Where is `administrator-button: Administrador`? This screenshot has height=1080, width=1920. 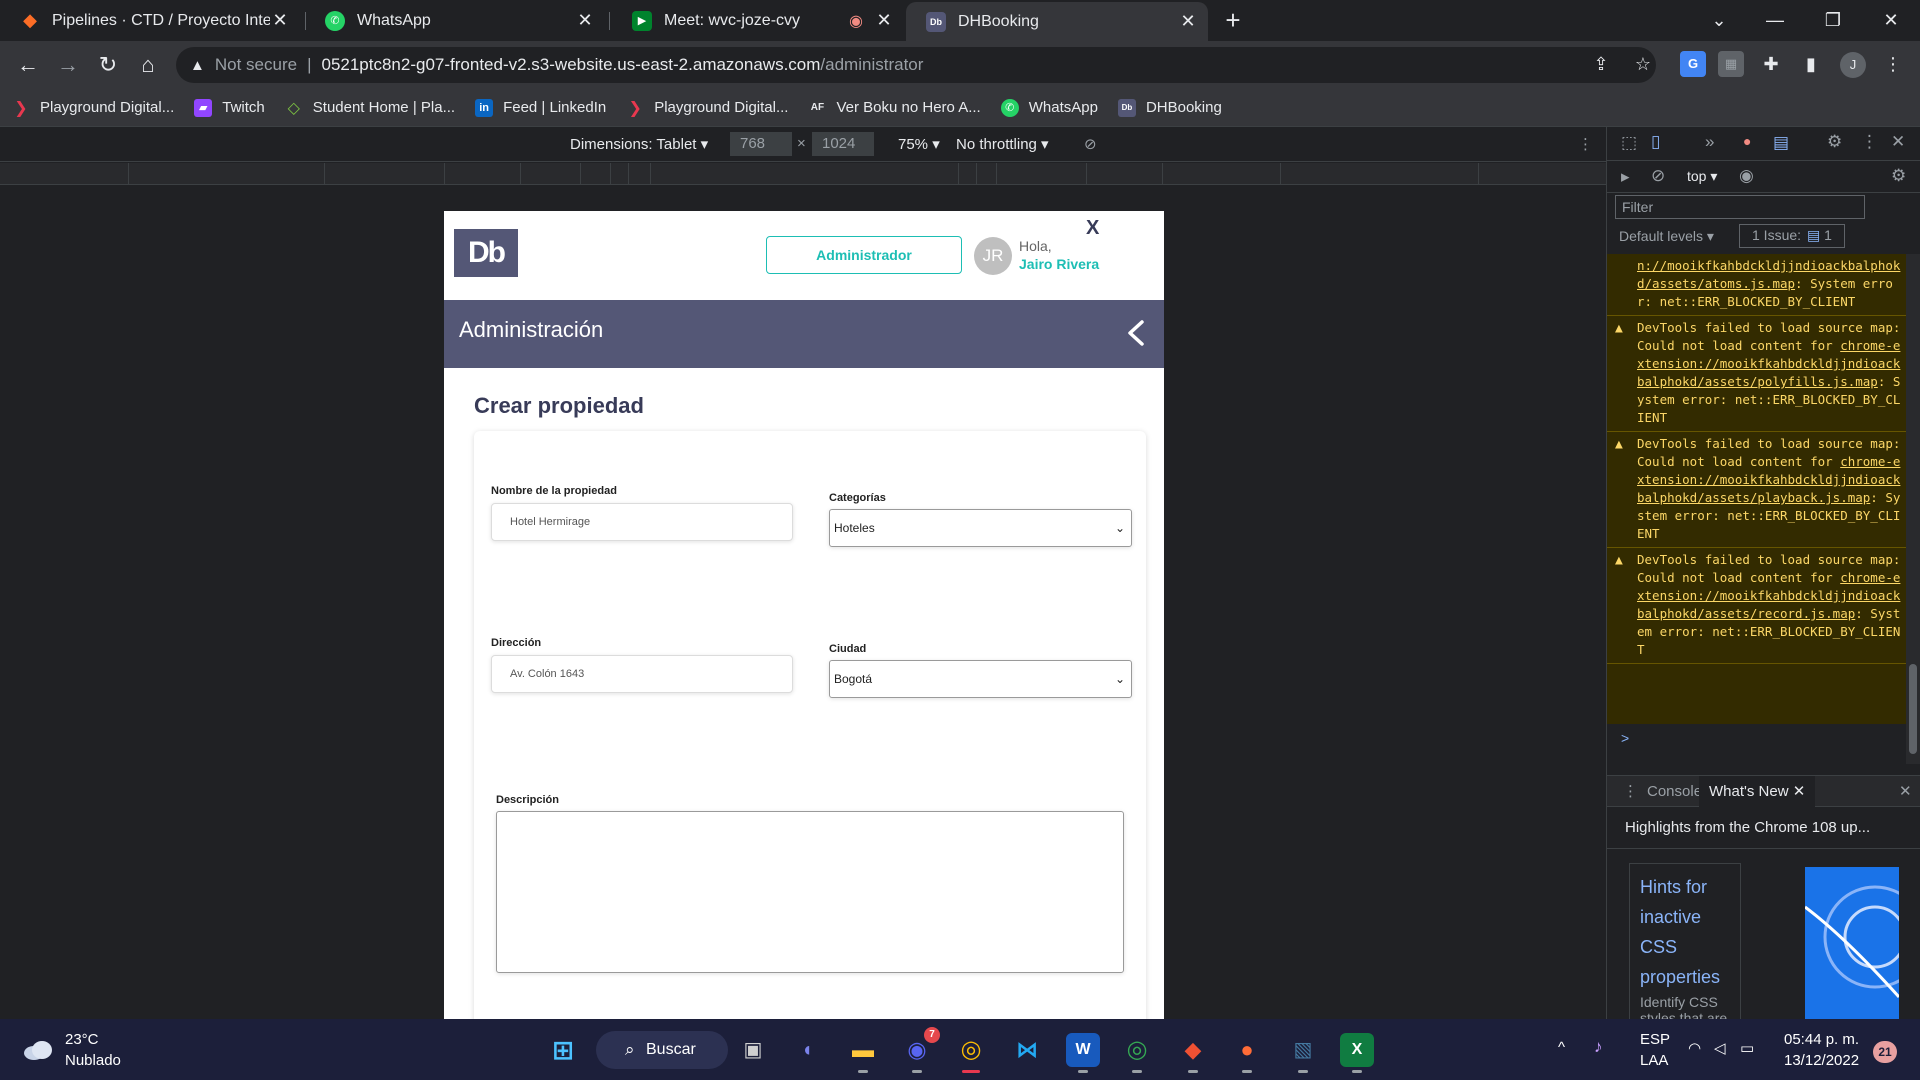 administrator-button: Administrador is located at coordinates (864, 255).